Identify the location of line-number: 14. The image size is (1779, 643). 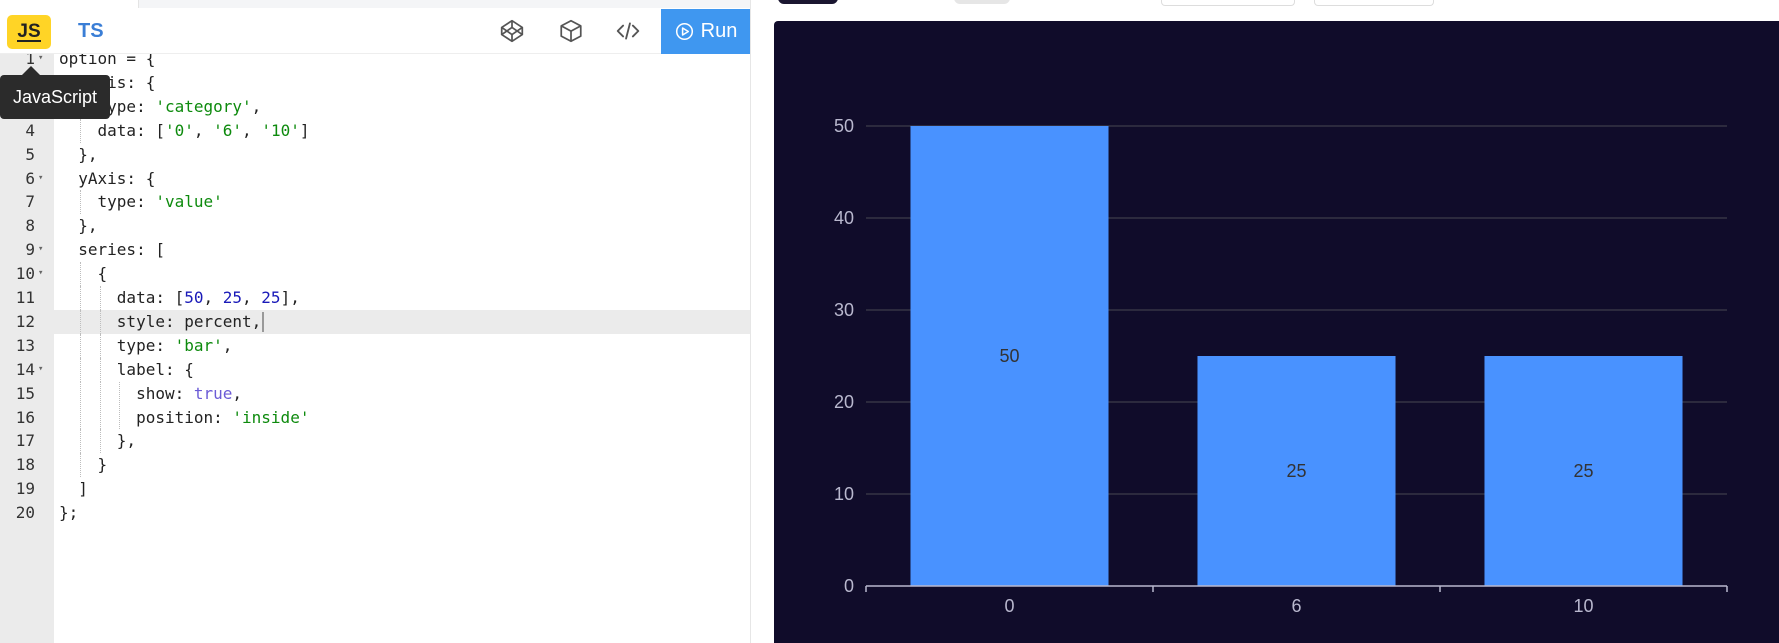
(25, 369).